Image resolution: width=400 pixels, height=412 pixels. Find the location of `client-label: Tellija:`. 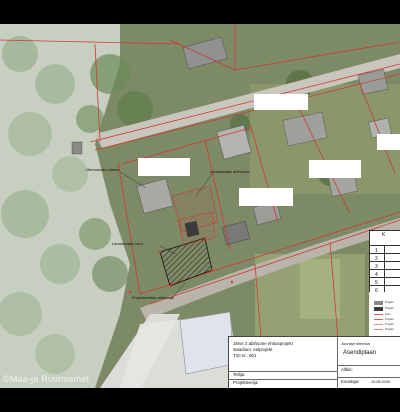

client-label: Tellija: is located at coordinates (239, 374).